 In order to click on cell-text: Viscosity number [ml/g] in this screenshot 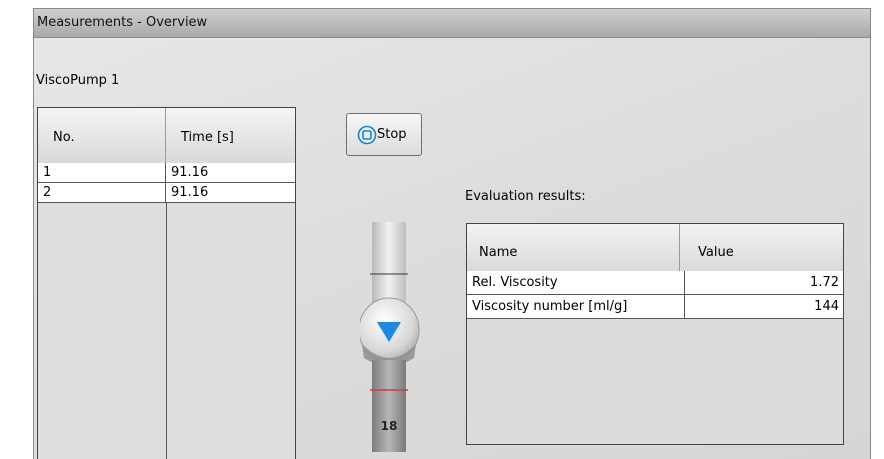, I will do `click(550, 306)`.